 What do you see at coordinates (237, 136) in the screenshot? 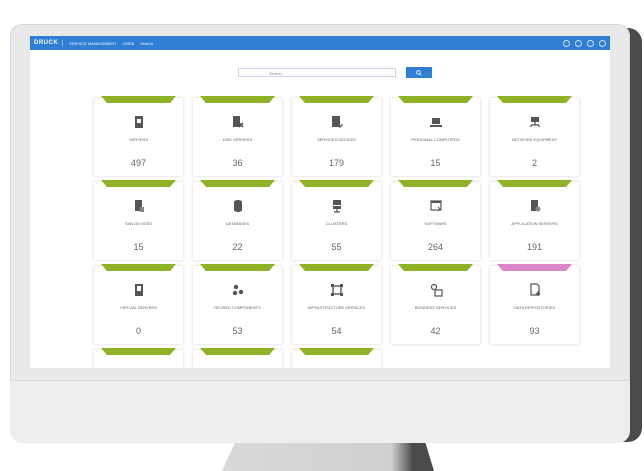
I see `asset-card: DISK SERVERS 36` at bounding box center [237, 136].